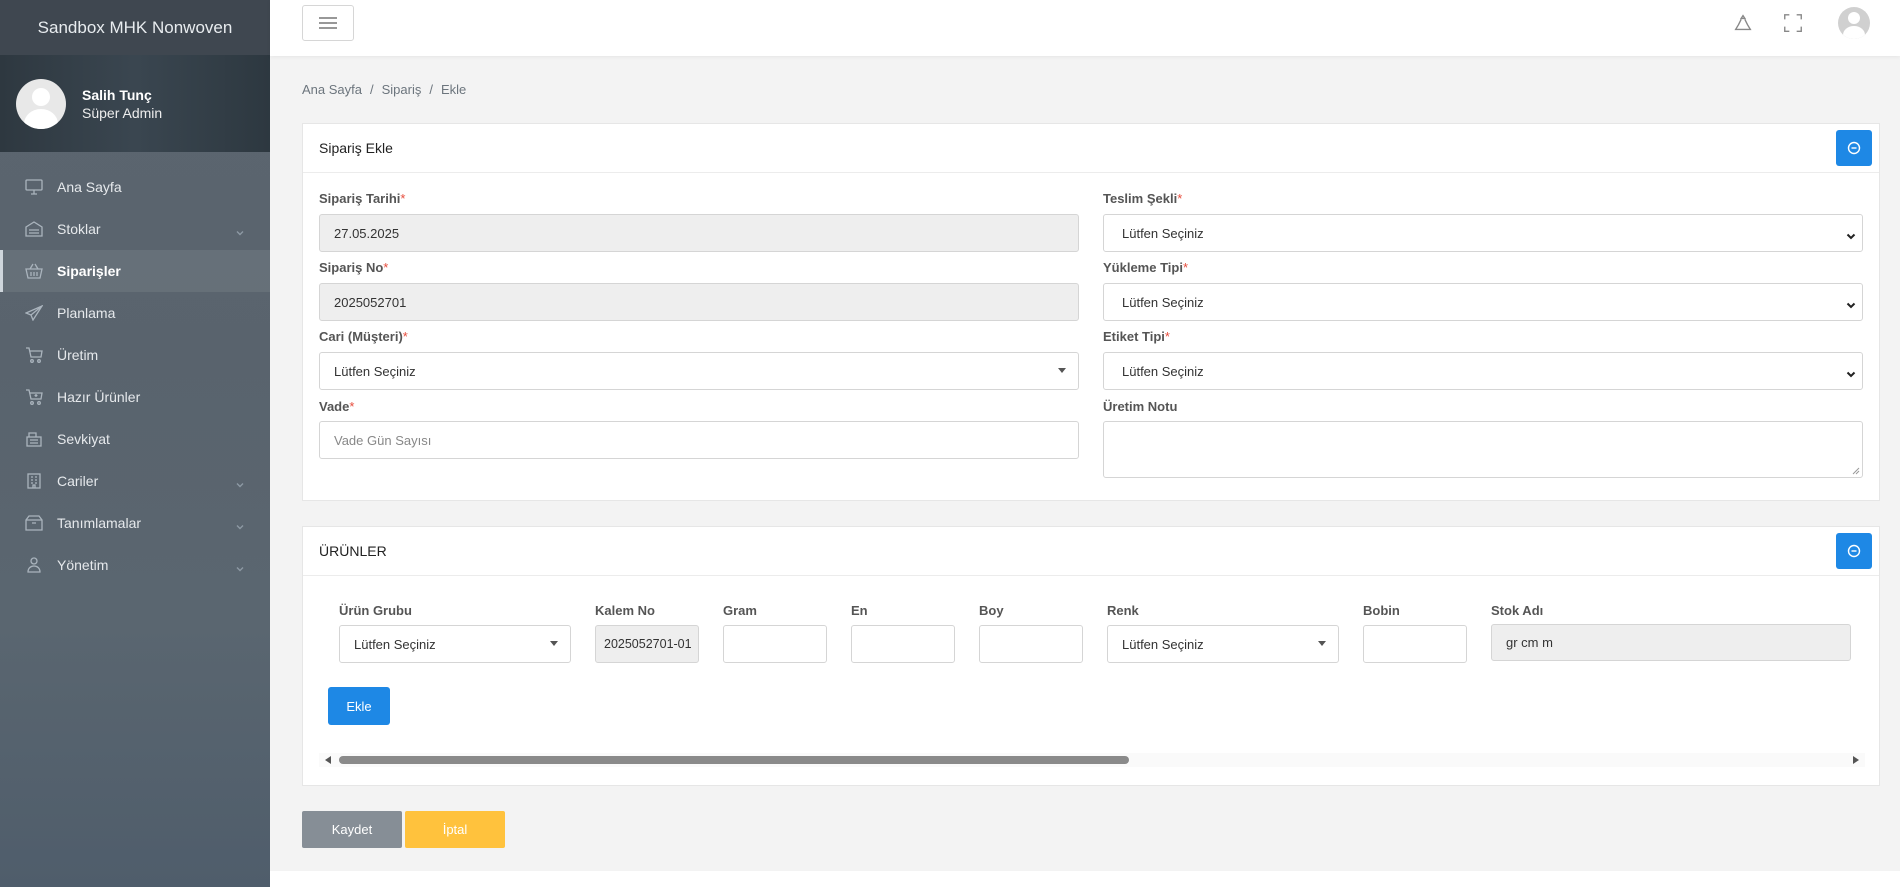  Describe the element at coordinates (34, 523) in the screenshot. I see `box-icon` at that location.